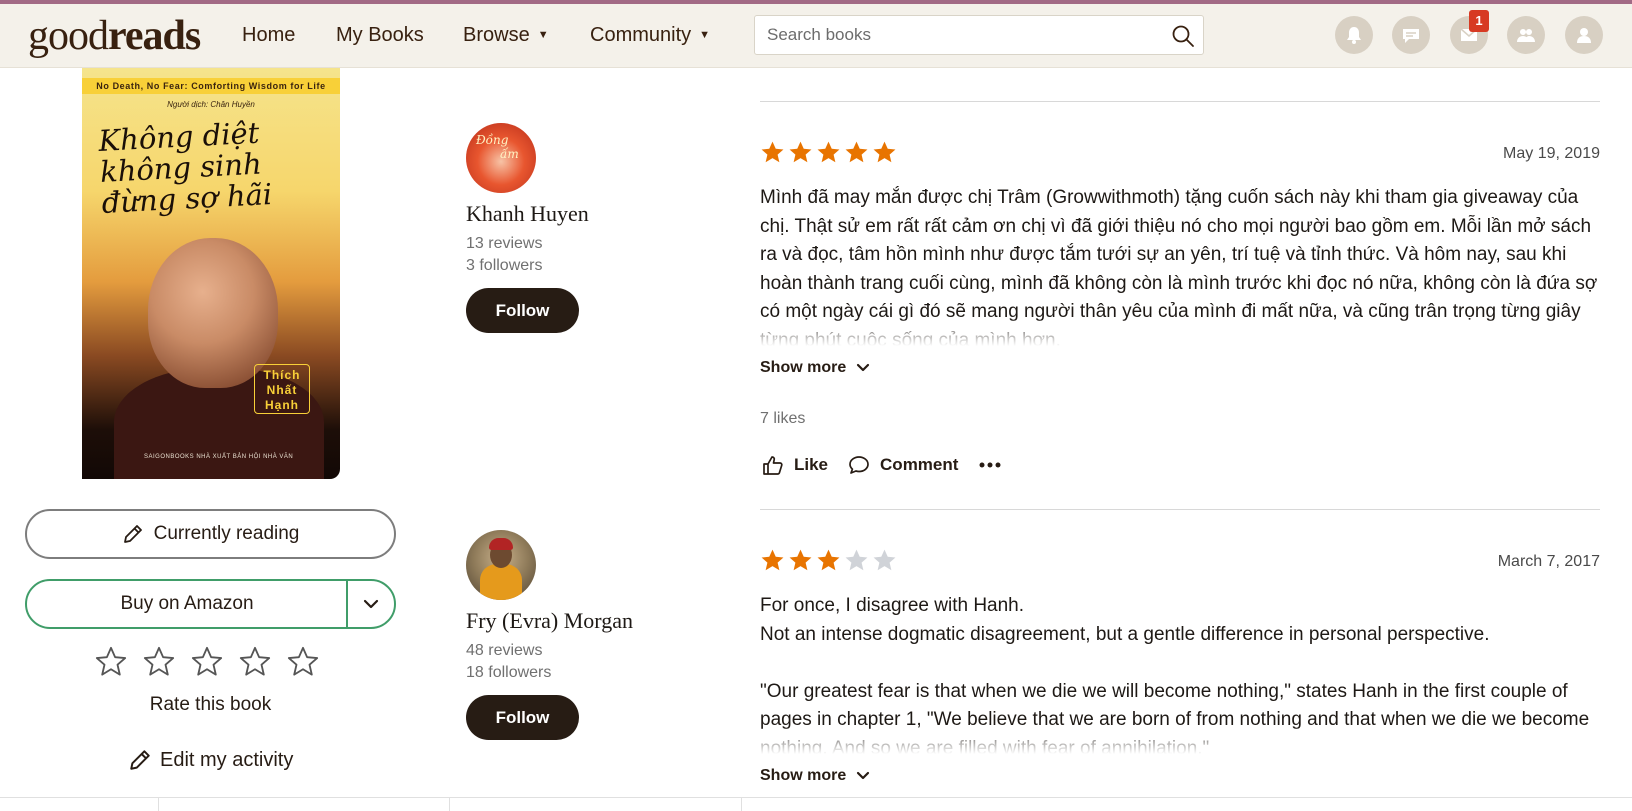 This screenshot has height=811, width=1632. I want to click on friends-icon, so click(1526, 35).